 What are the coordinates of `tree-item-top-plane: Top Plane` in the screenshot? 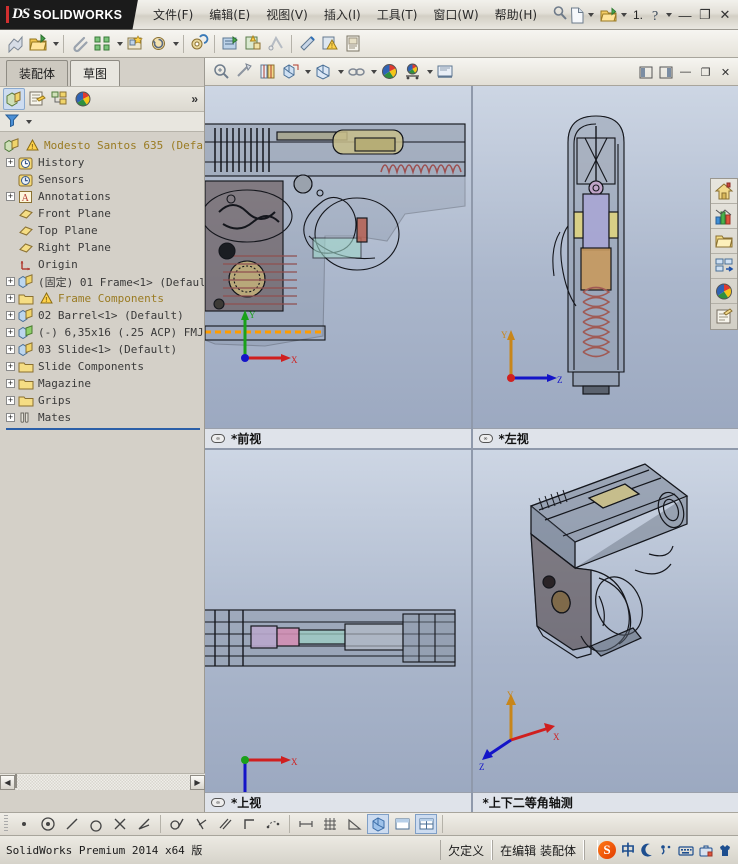 It's located at (102, 230).